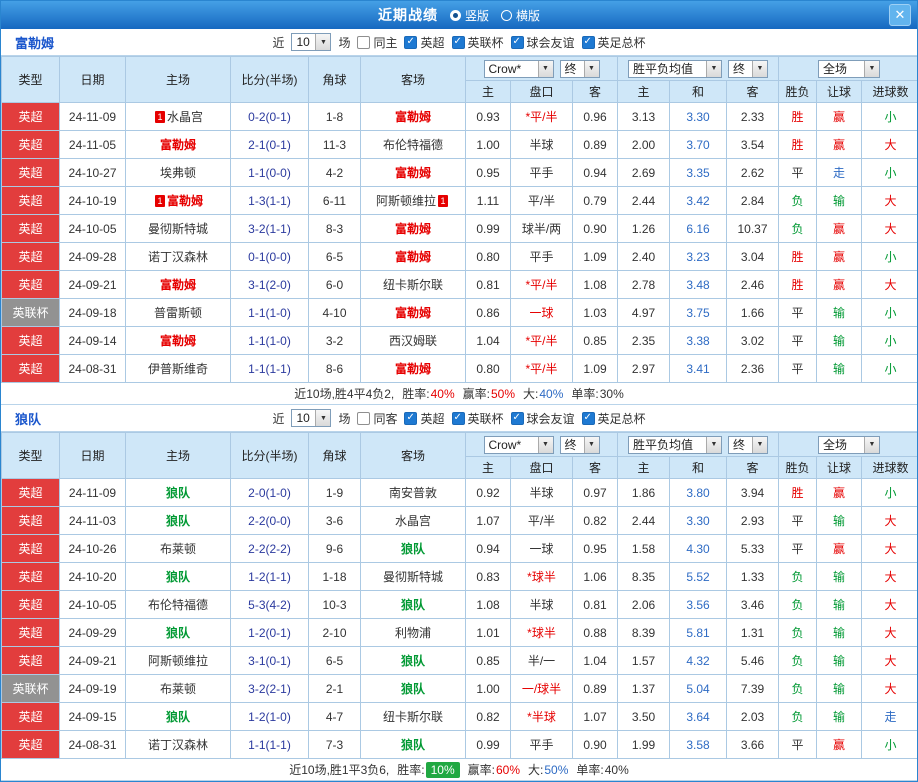  What do you see at coordinates (798, 117) in the screenshot?
I see `match-result: 胜` at bounding box center [798, 117].